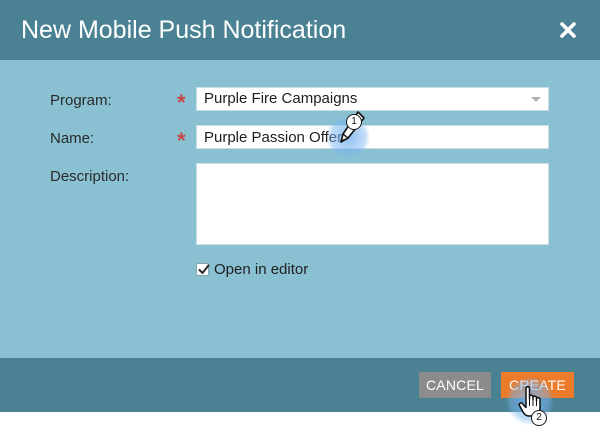  I want to click on program-select-value: Purple Fire Campaigns, so click(281, 98).